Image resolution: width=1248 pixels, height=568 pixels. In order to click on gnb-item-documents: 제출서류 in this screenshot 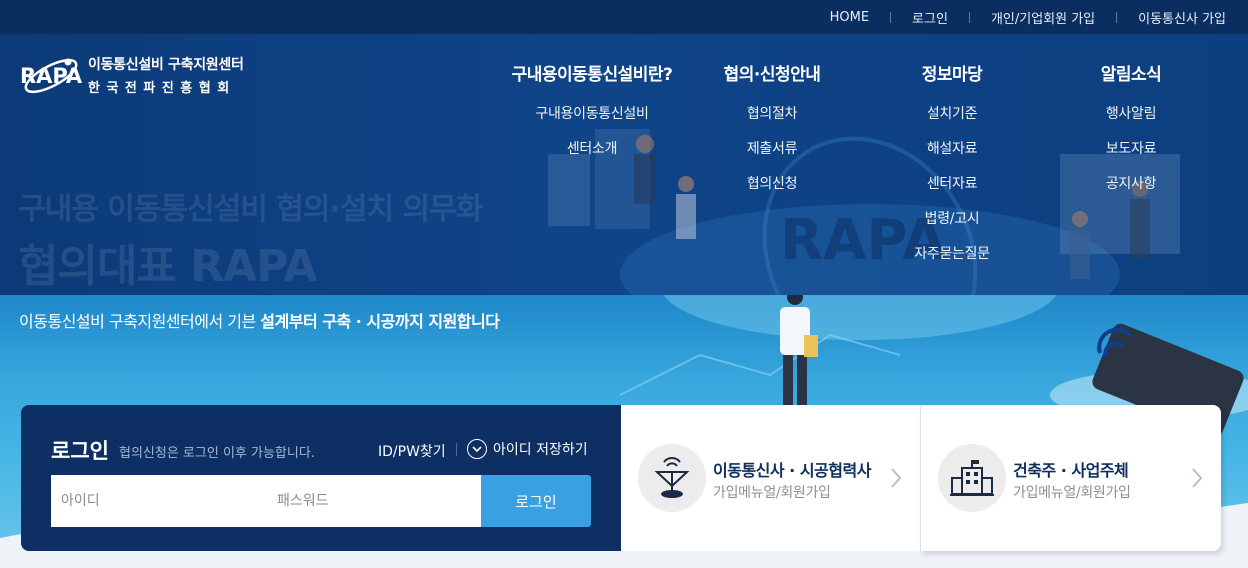, I will do `click(772, 155)`.